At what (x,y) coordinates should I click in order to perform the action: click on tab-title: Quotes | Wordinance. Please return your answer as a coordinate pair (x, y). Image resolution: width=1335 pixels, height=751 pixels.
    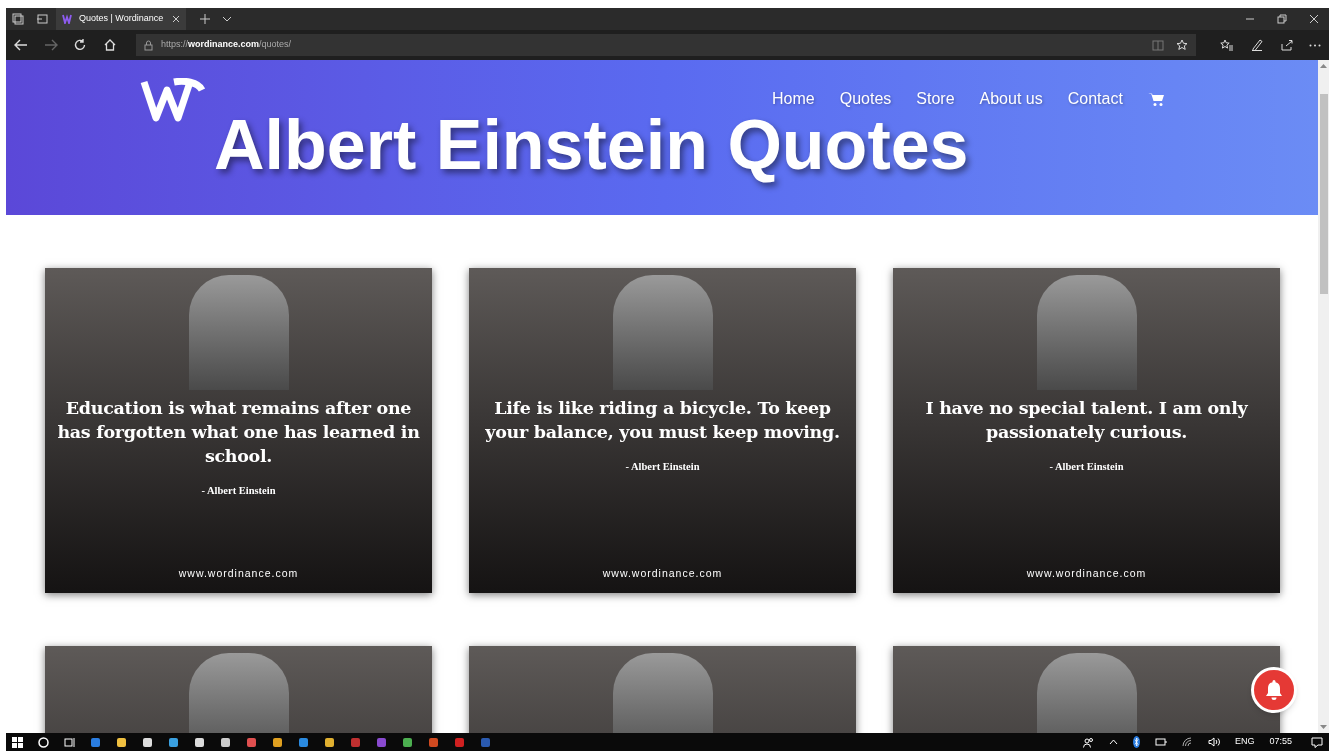
    Looking at the image, I should click on (122, 19).